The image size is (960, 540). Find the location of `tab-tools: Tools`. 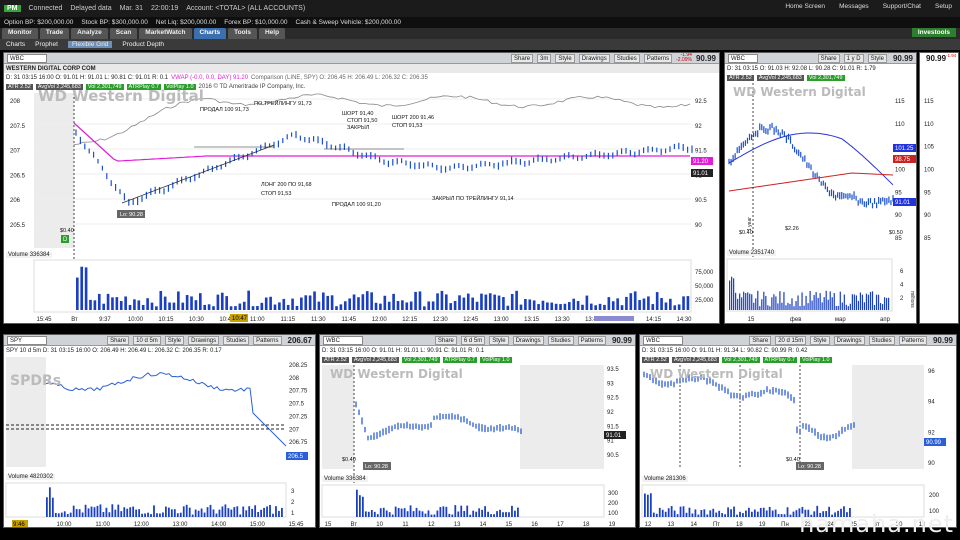

tab-tools: Tools is located at coordinates (242, 33).